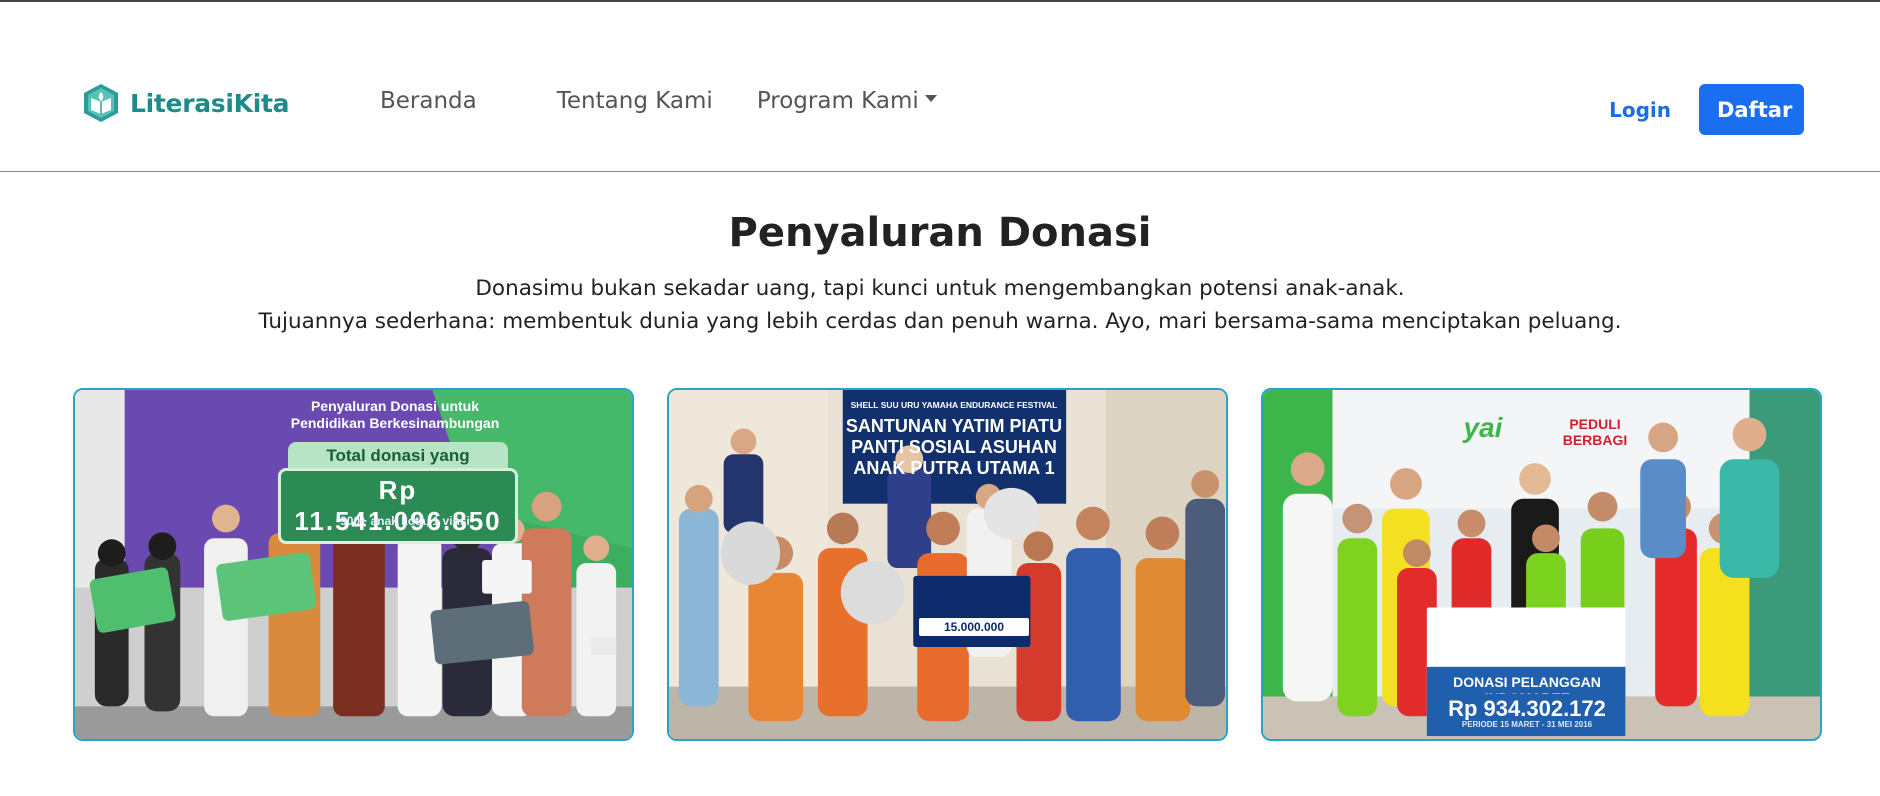  Describe the element at coordinates (210, 103) in the screenshot. I see `brand-name: LiterasiKita` at that location.